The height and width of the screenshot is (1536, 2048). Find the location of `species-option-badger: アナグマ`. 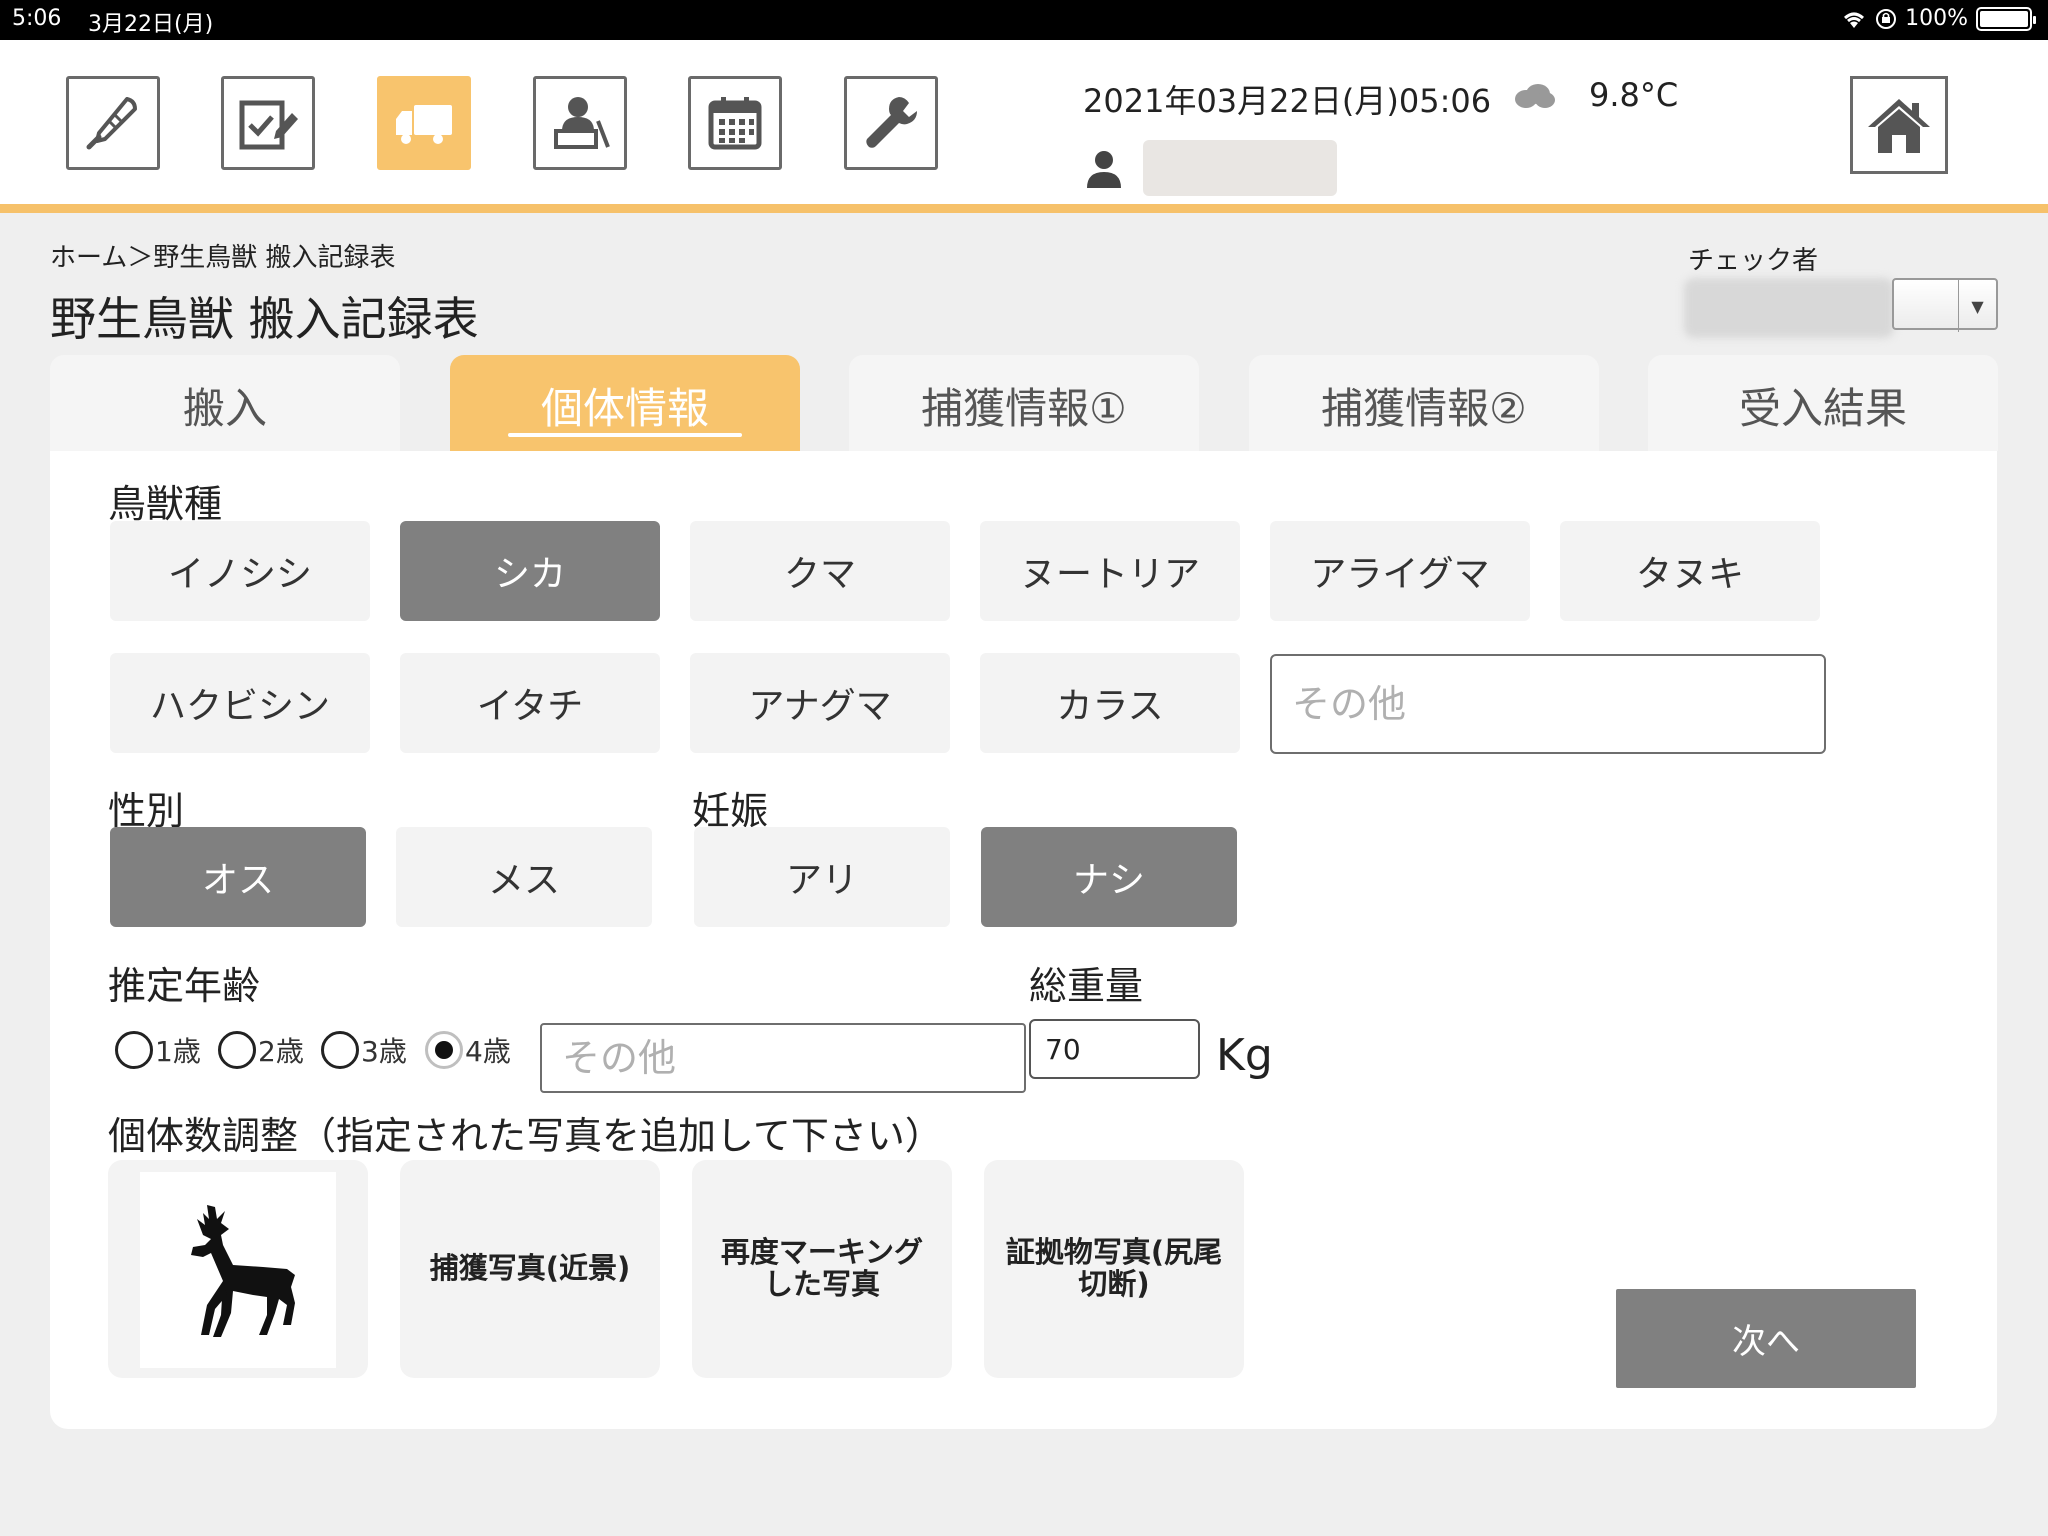

species-option-badger: アナグマ is located at coordinates (820, 703).